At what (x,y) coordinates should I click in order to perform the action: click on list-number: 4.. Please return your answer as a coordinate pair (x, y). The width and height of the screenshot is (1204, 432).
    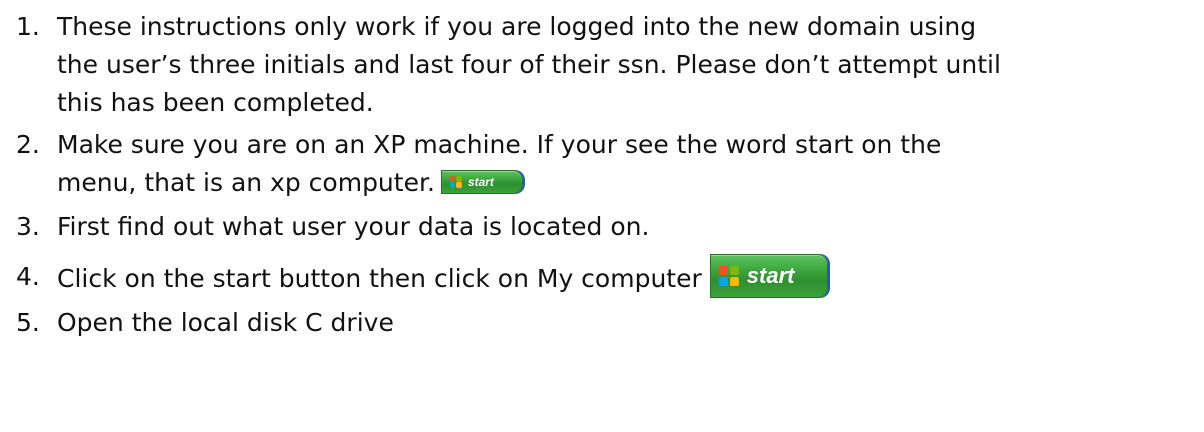
    Looking at the image, I should click on (28, 276).